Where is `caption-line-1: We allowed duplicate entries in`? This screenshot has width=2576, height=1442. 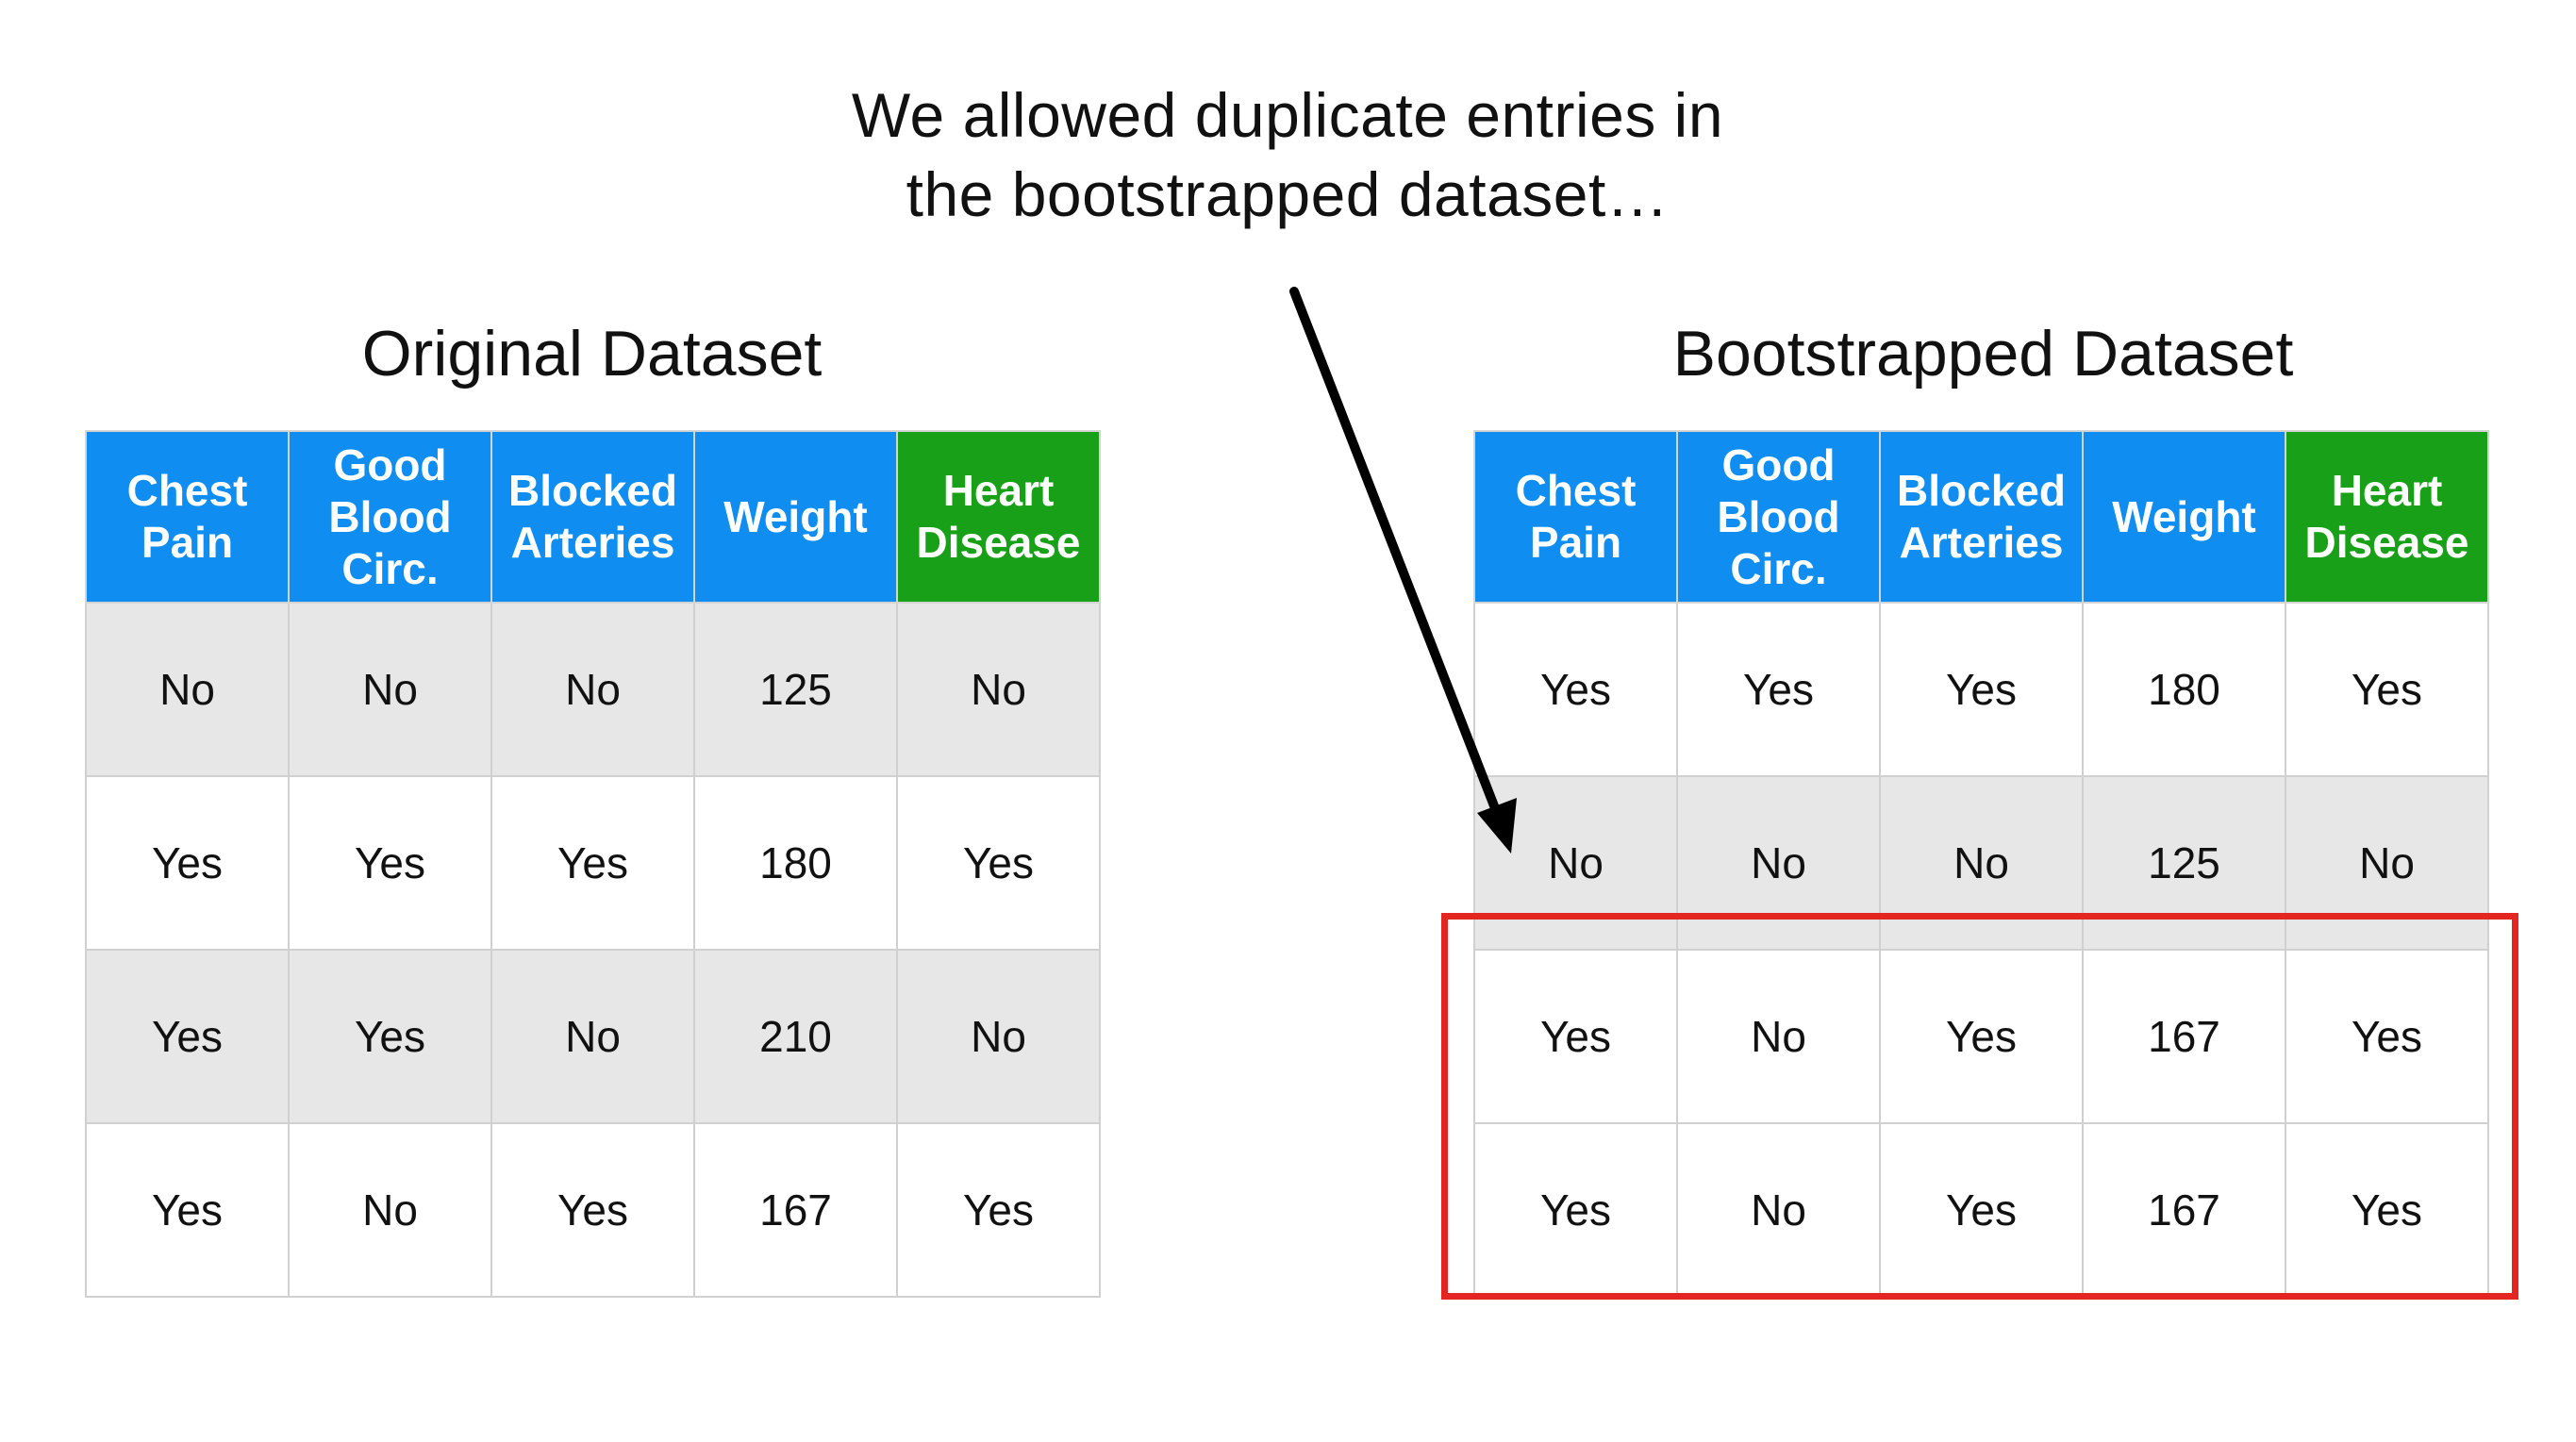 caption-line-1: We allowed duplicate entries in is located at coordinates (1287, 115).